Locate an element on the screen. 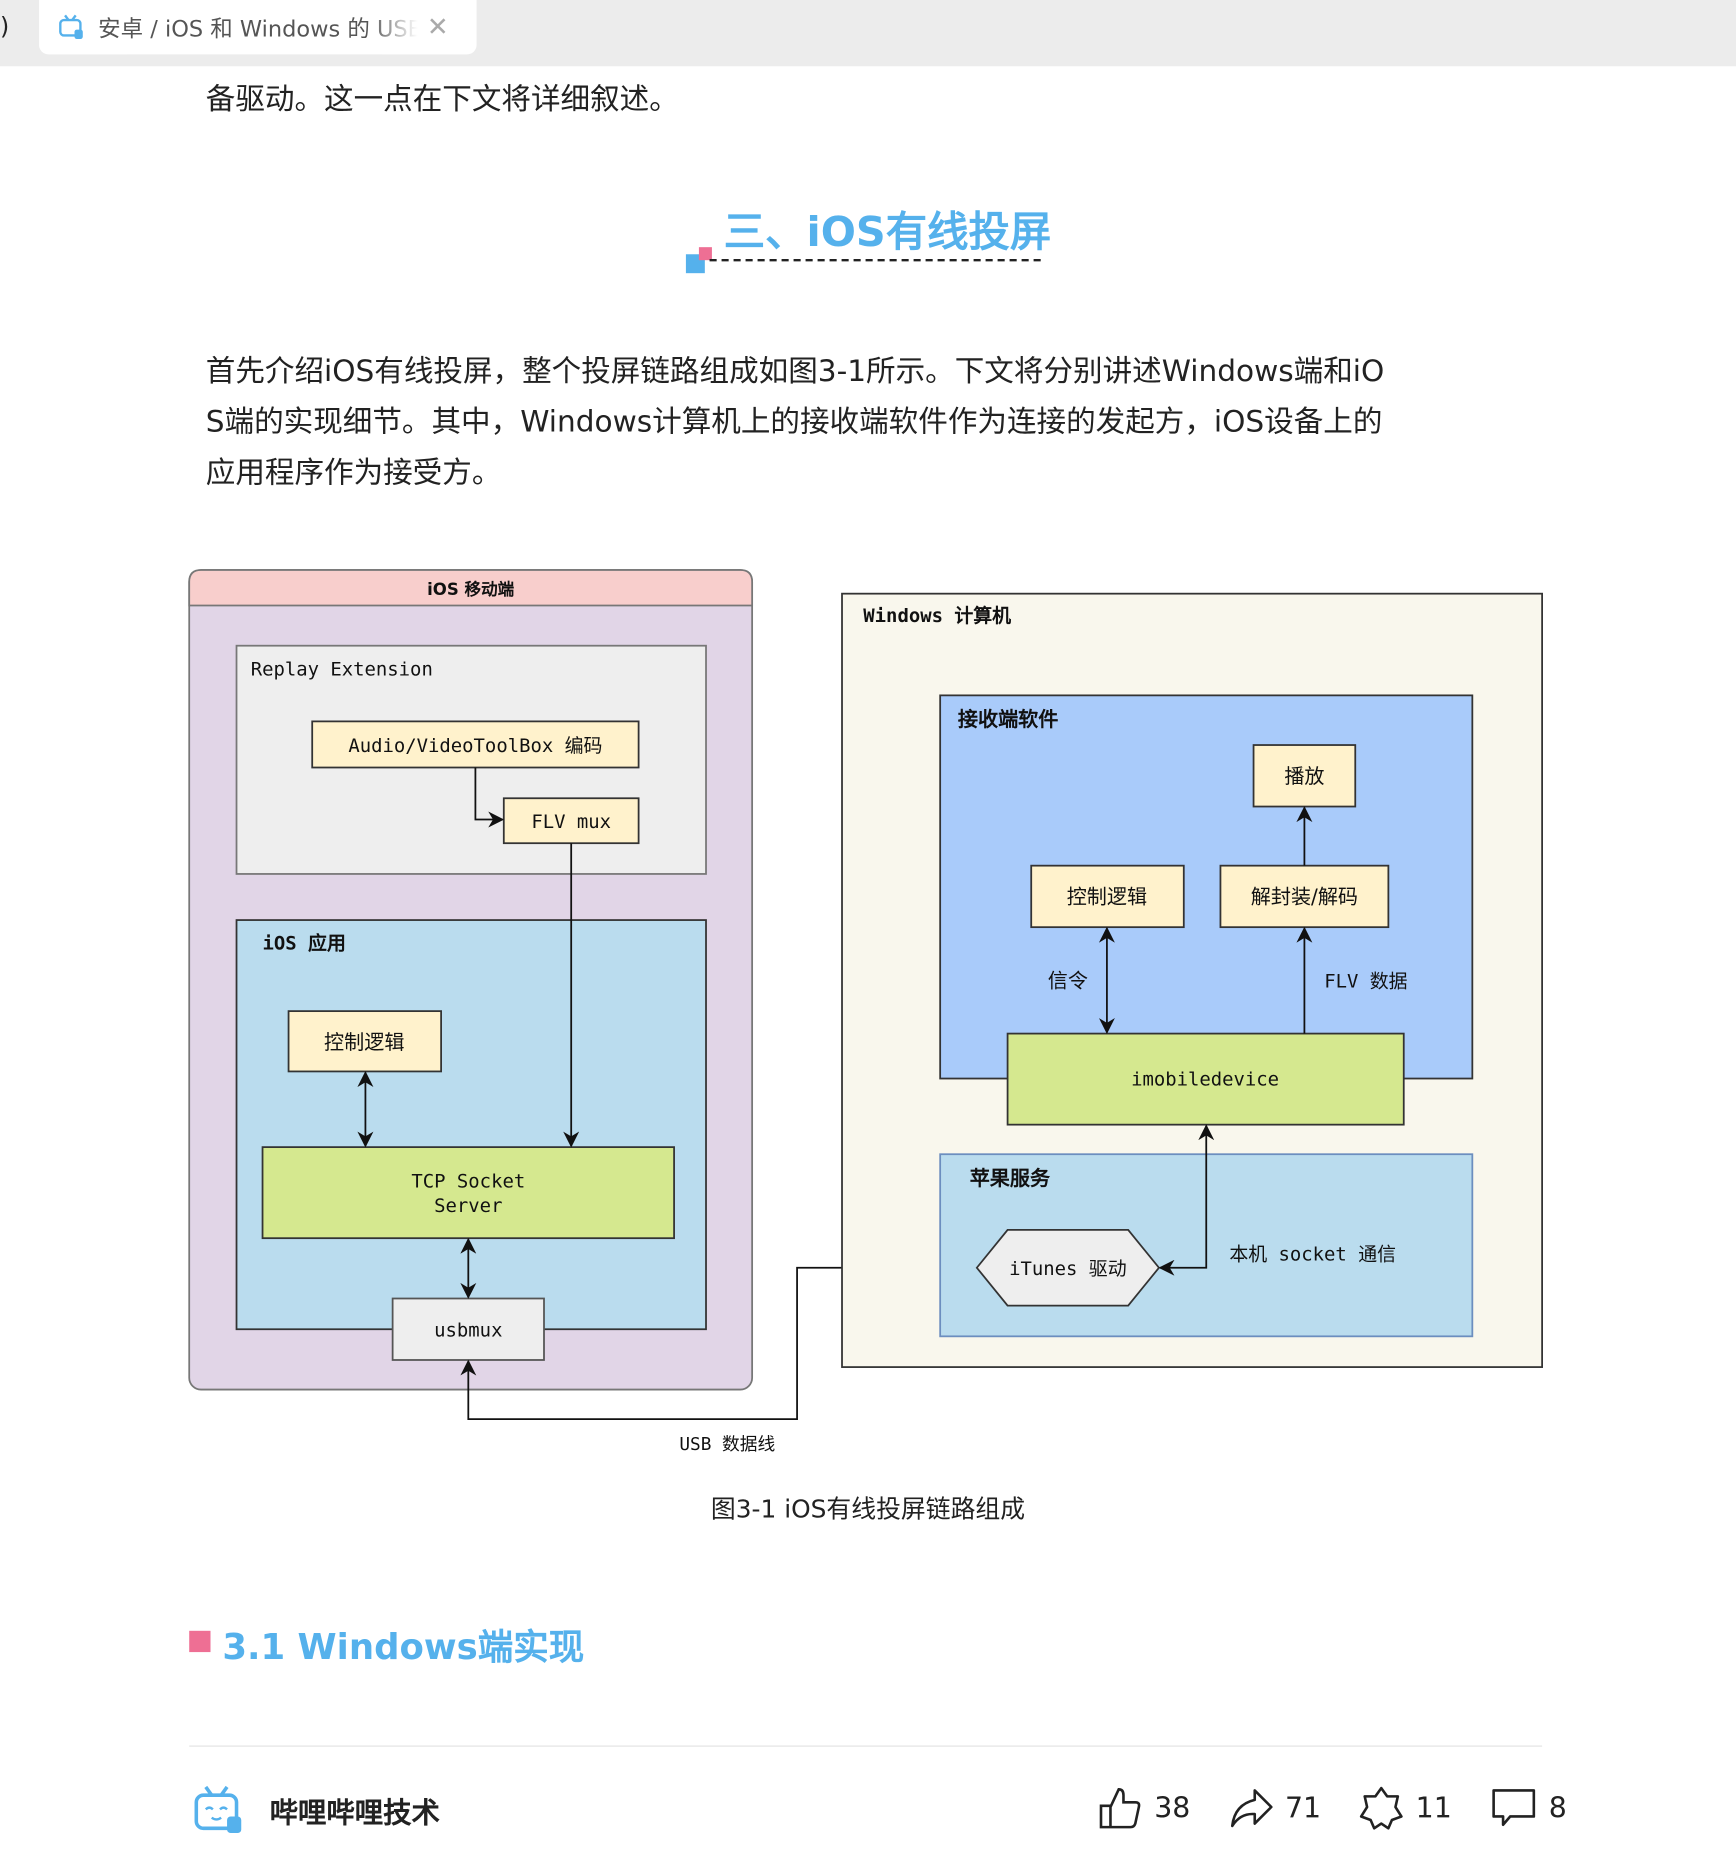  ios-device-title: iOS 移动端 is located at coordinates (471, 589).